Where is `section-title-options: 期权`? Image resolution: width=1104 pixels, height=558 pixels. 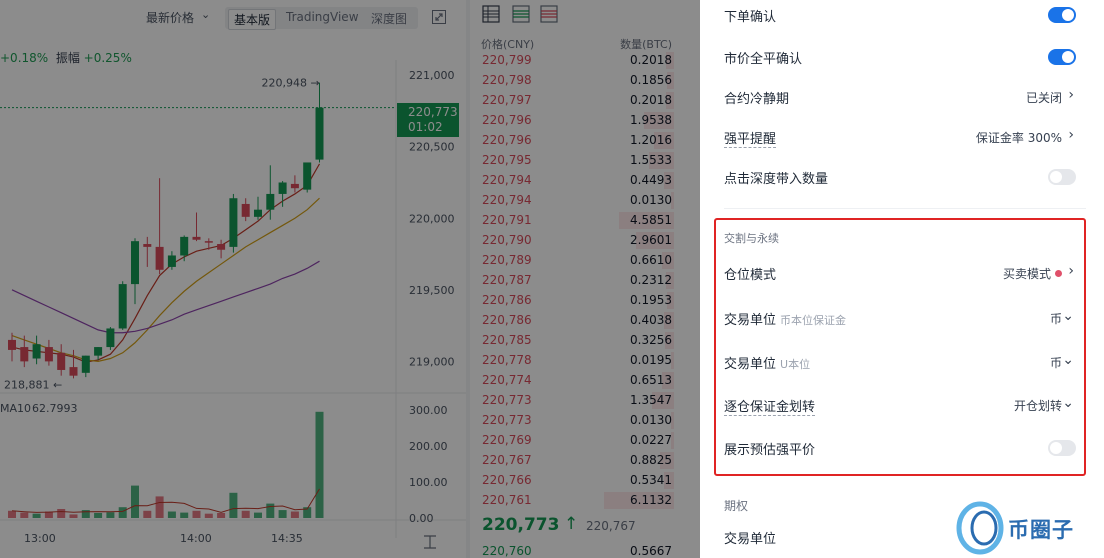
section-title-options: 期权 is located at coordinates (736, 506).